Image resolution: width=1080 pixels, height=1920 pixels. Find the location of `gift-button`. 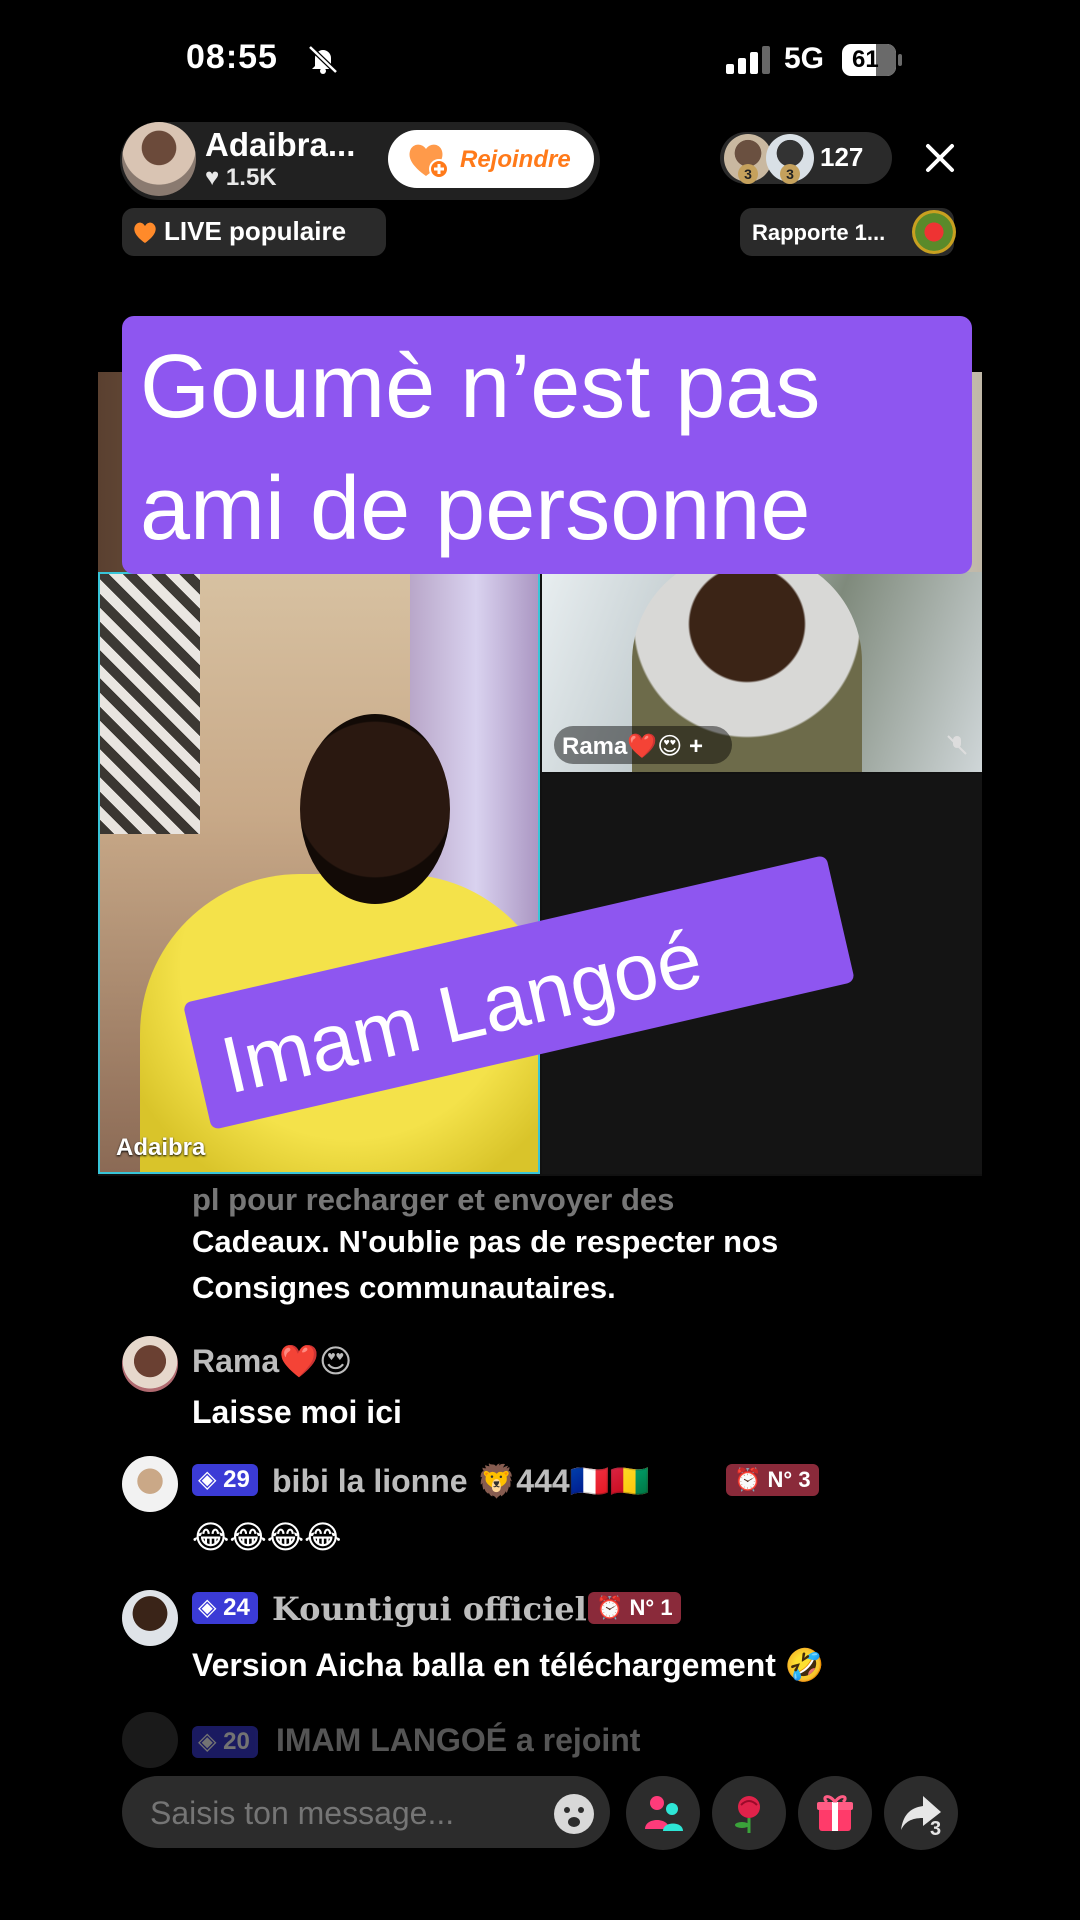

gift-button is located at coordinates (835, 1813).